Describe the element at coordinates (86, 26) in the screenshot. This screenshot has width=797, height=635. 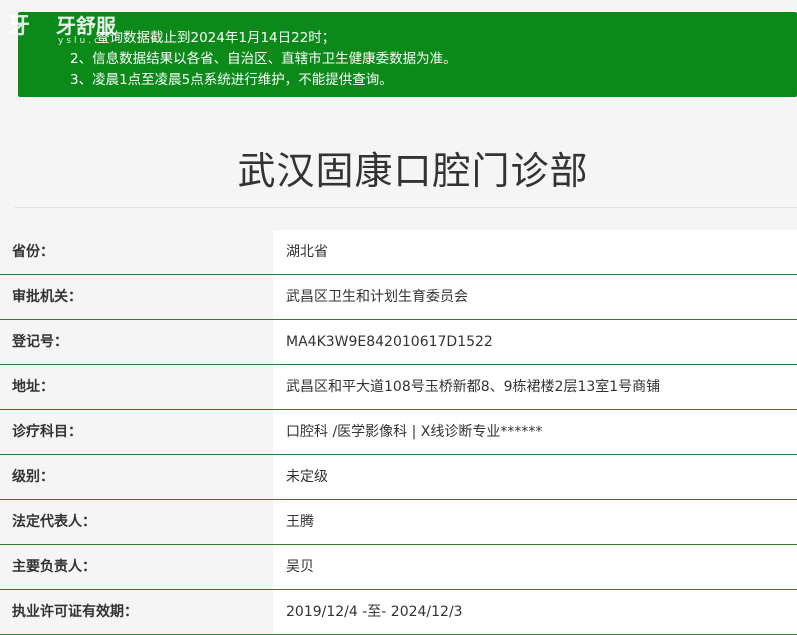
I see `logo-brand-text: 牙舒服` at that location.